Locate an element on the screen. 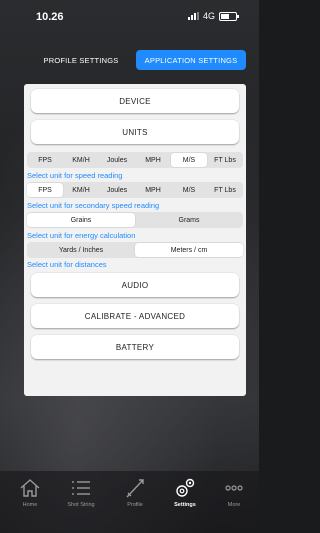  tab-home-label: Home is located at coordinates (30, 505).